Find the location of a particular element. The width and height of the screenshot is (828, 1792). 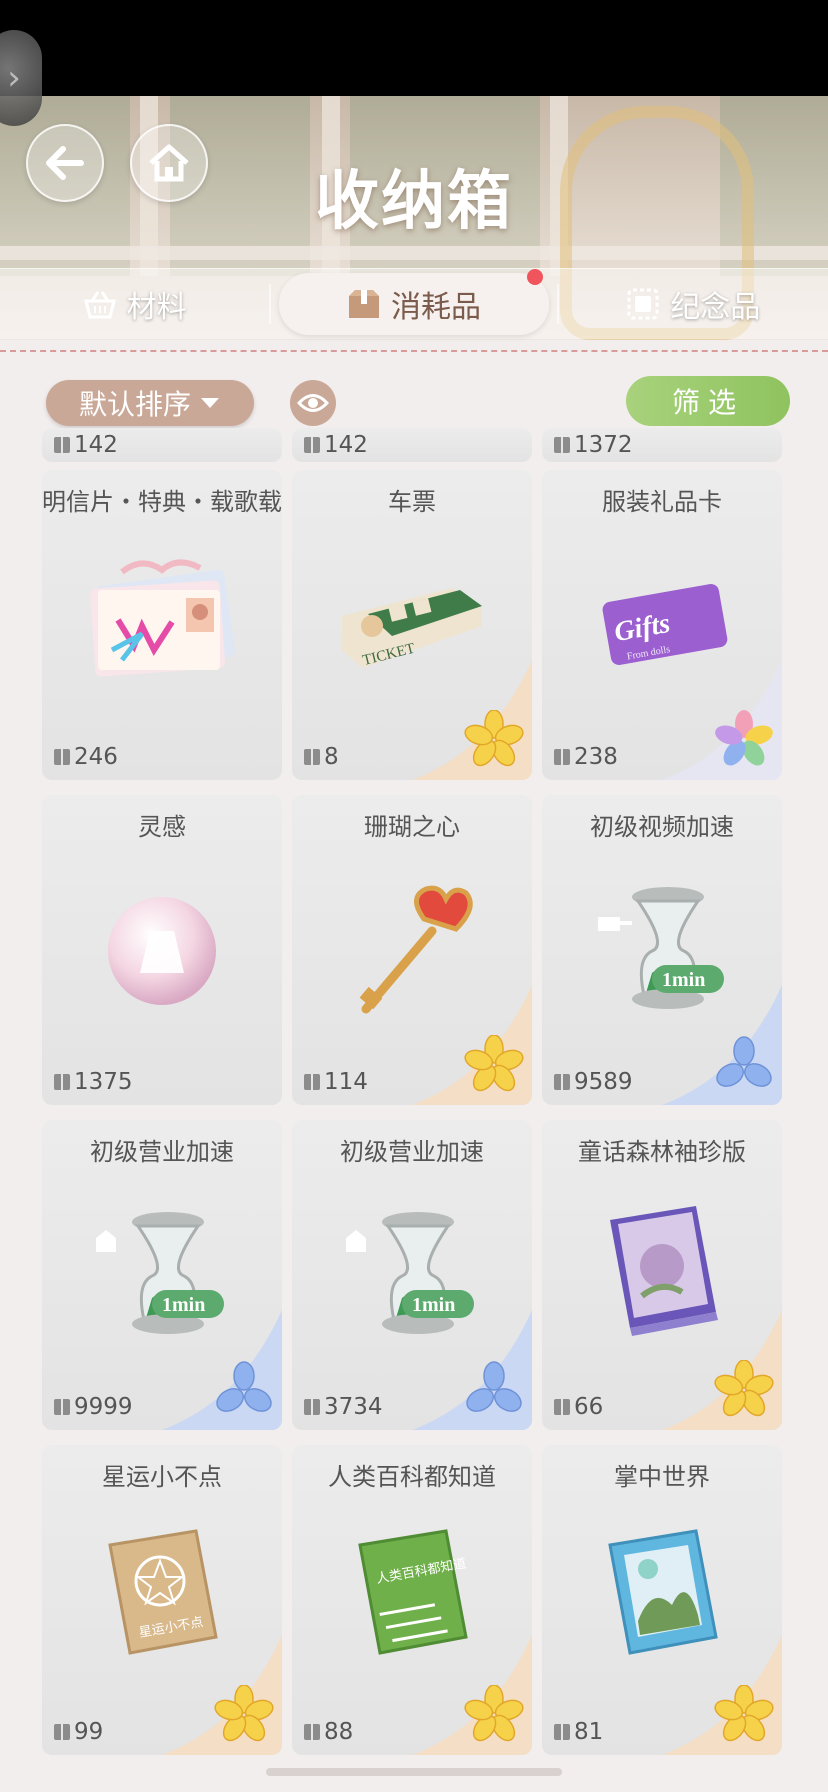

item-count: 1372 is located at coordinates (593, 445).